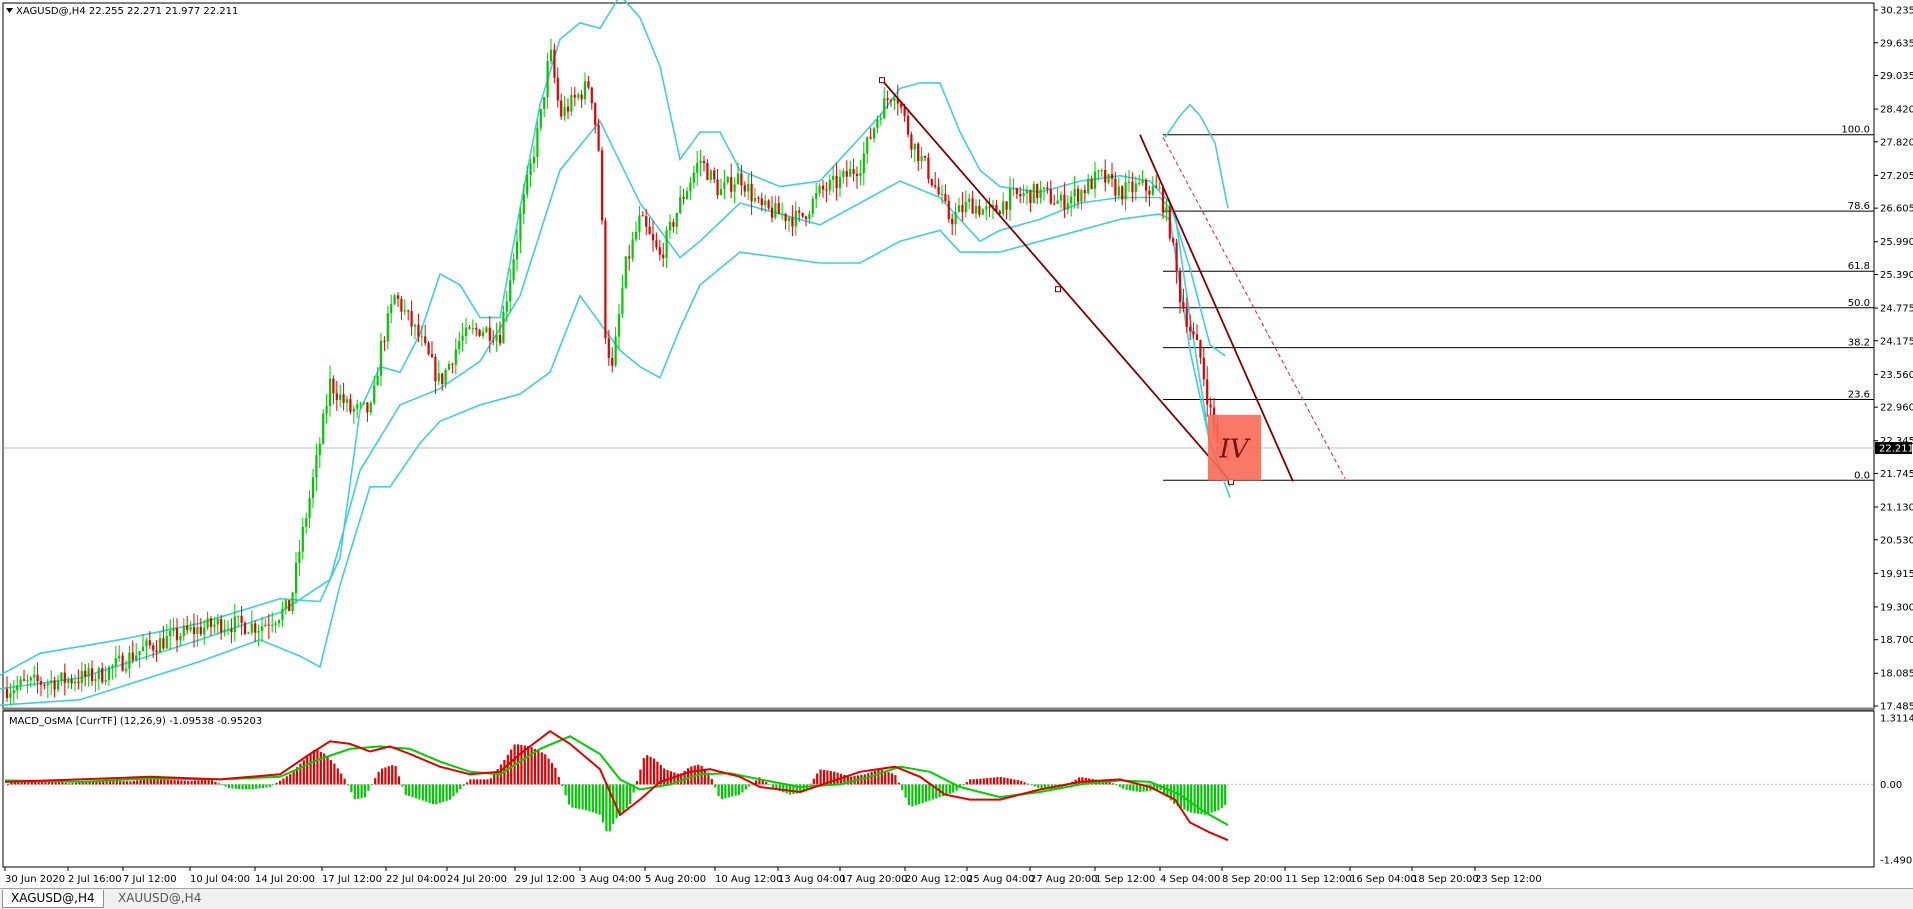 The height and width of the screenshot is (909, 1913). What do you see at coordinates (416, 879) in the screenshot?
I see `time-tick-label: 22 Jul 04:00` at bounding box center [416, 879].